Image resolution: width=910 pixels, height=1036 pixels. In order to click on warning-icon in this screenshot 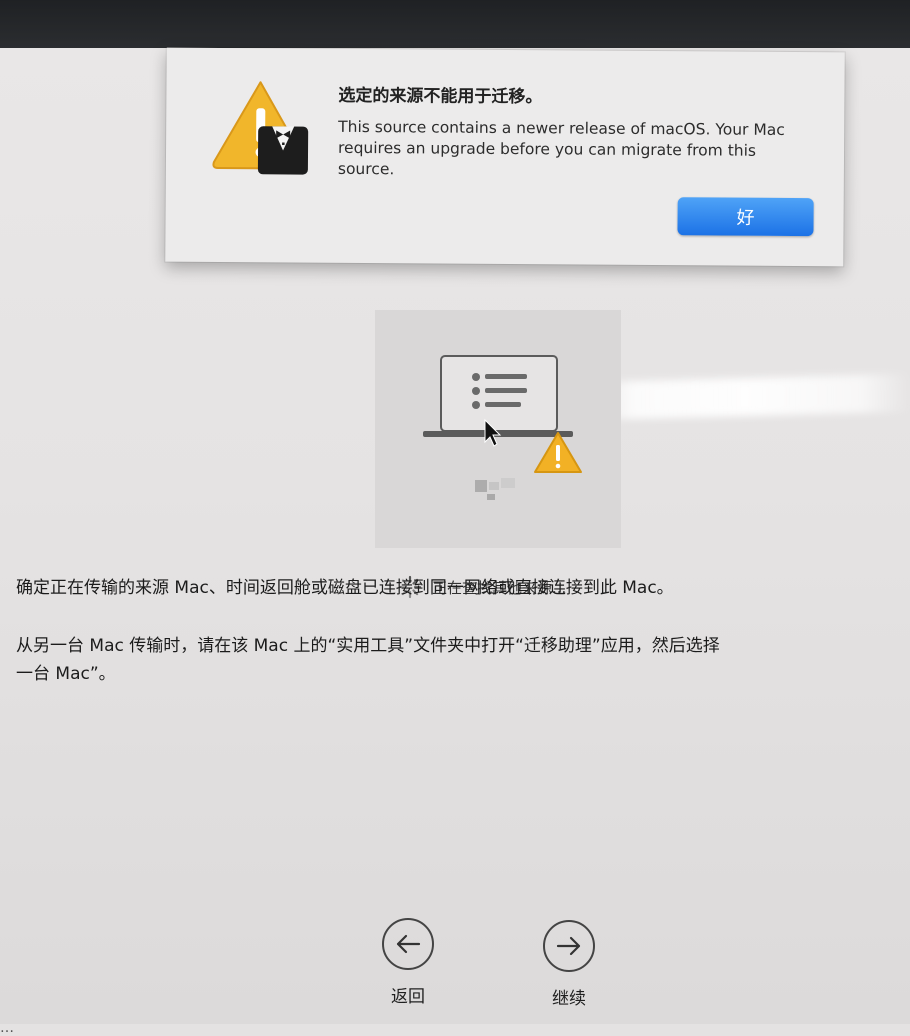, I will do `click(558, 452)`.